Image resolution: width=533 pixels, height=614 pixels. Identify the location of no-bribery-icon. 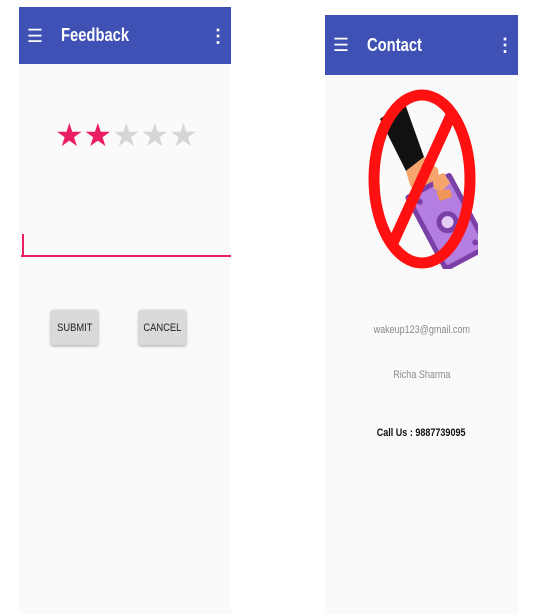
(423, 179).